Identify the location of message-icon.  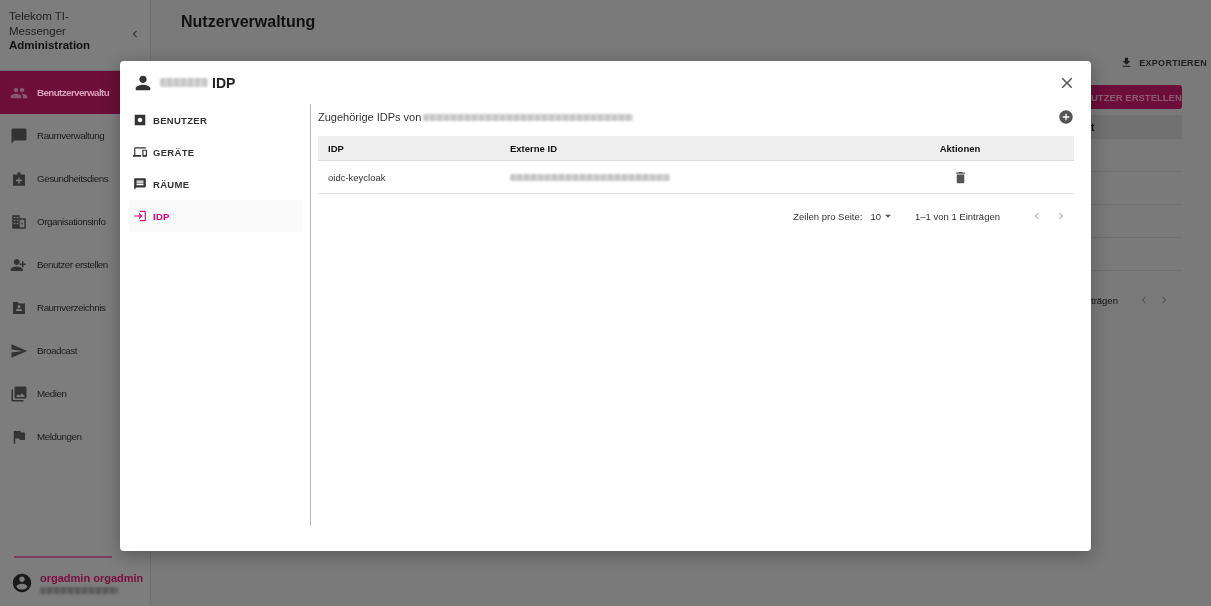
(140, 184).